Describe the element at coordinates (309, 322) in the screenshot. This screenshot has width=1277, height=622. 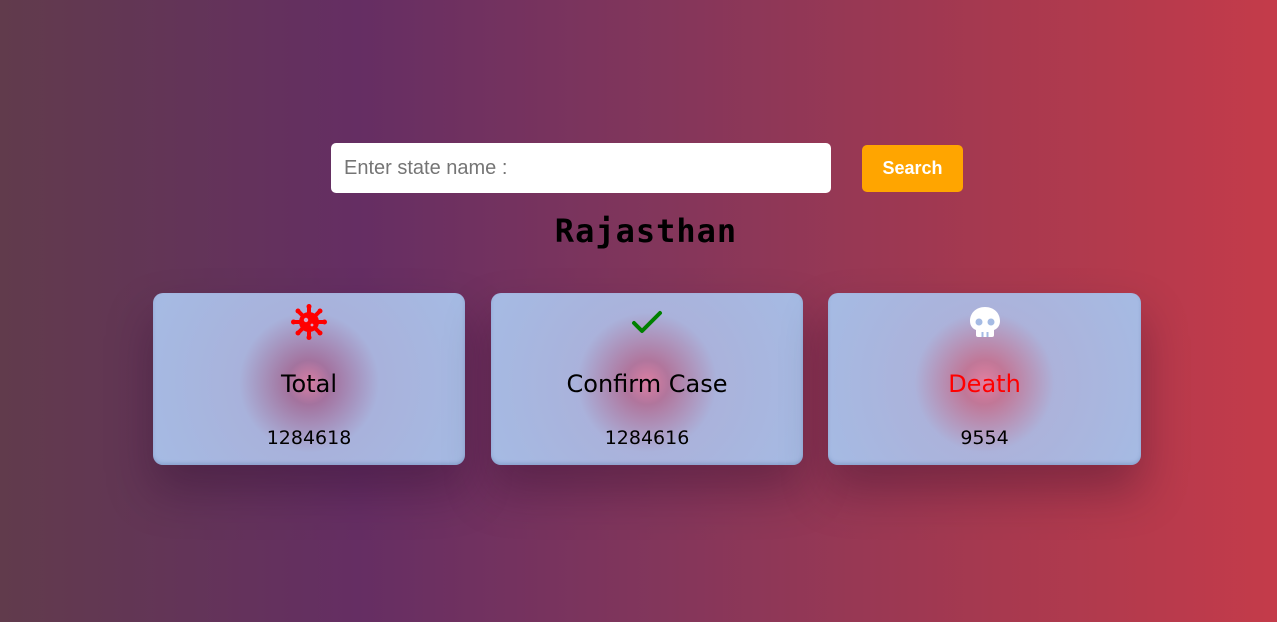
I see `virus-icon` at that location.